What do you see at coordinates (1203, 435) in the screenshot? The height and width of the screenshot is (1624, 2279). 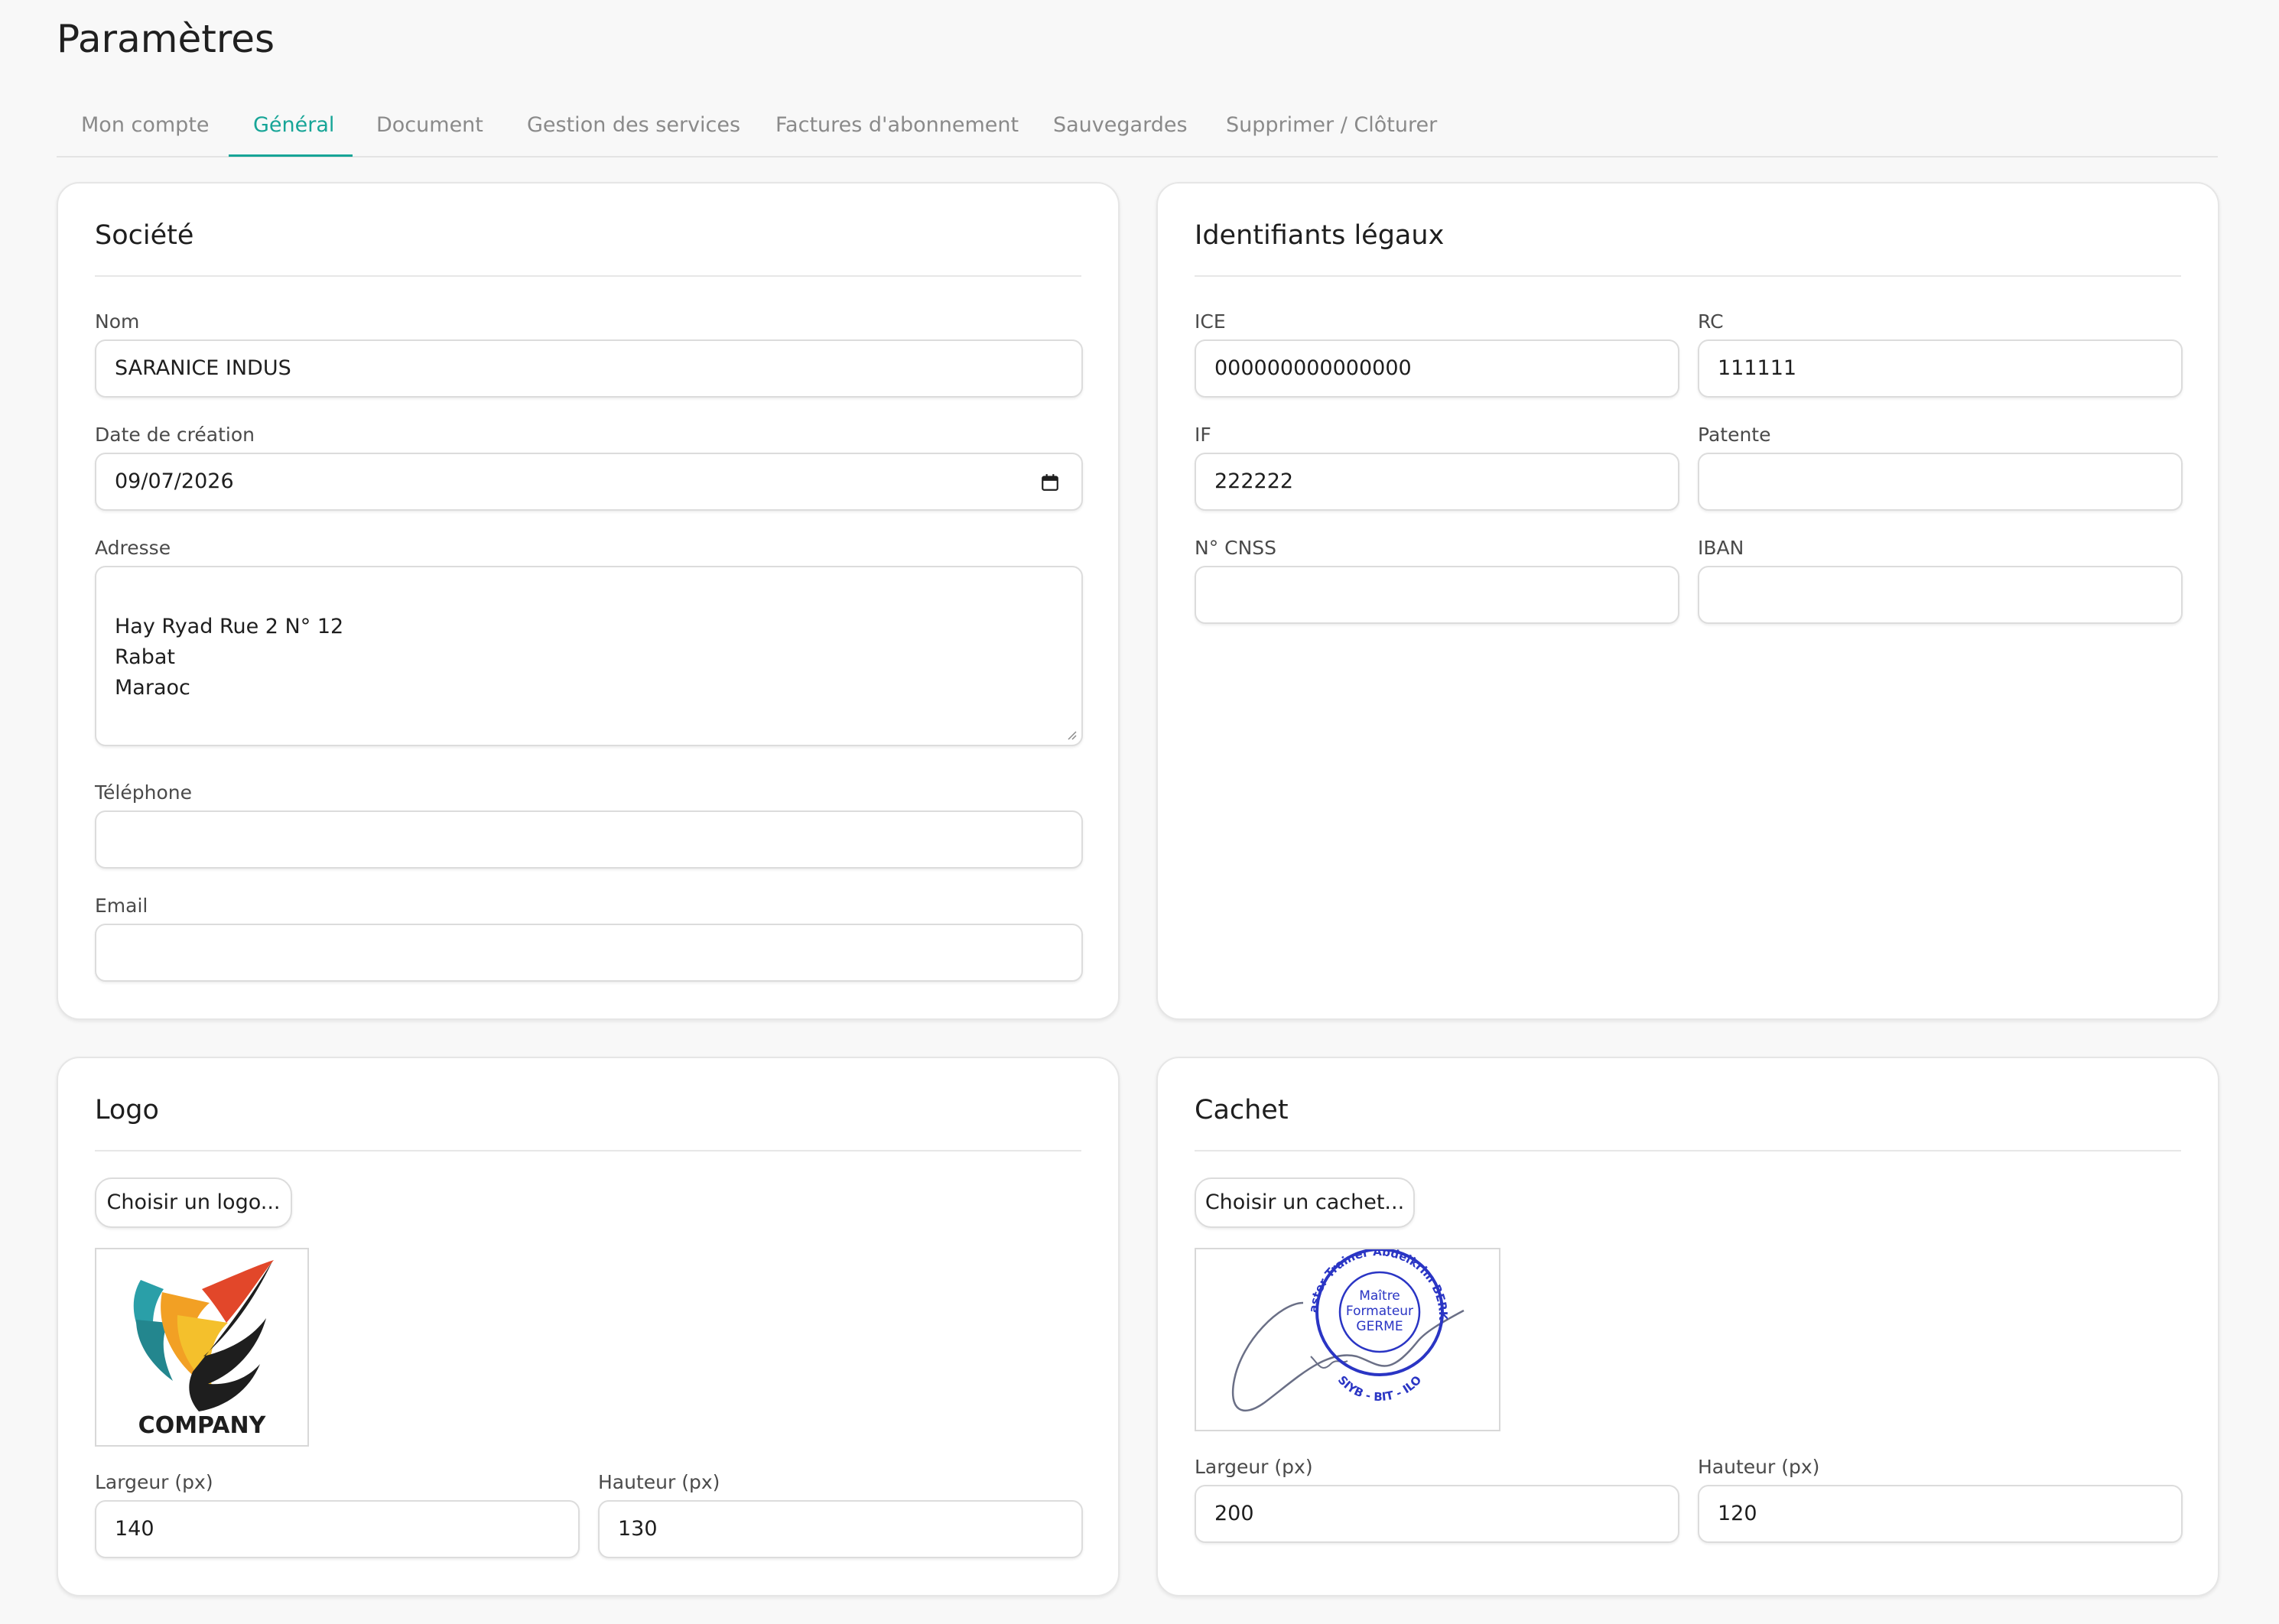 I see `if-label: IF` at bounding box center [1203, 435].